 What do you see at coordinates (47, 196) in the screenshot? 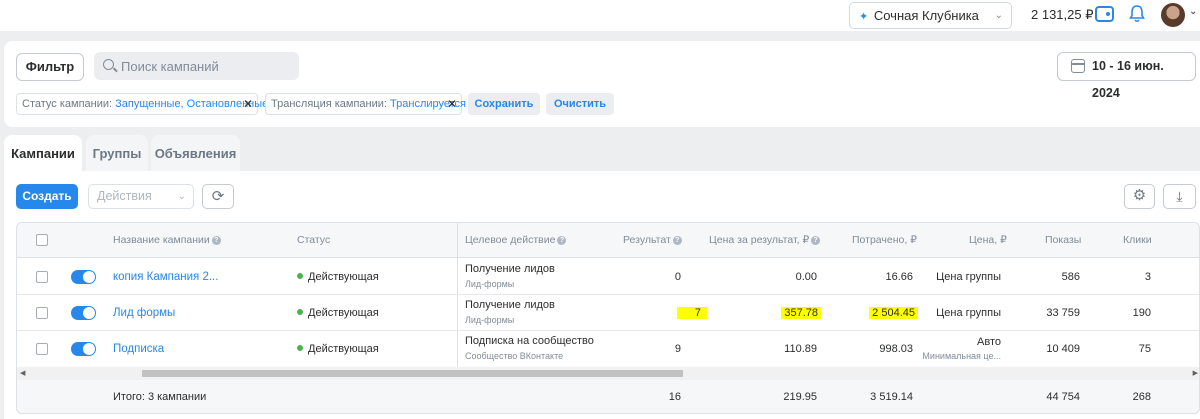
I see `create-button: Создать` at bounding box center [47, 196].